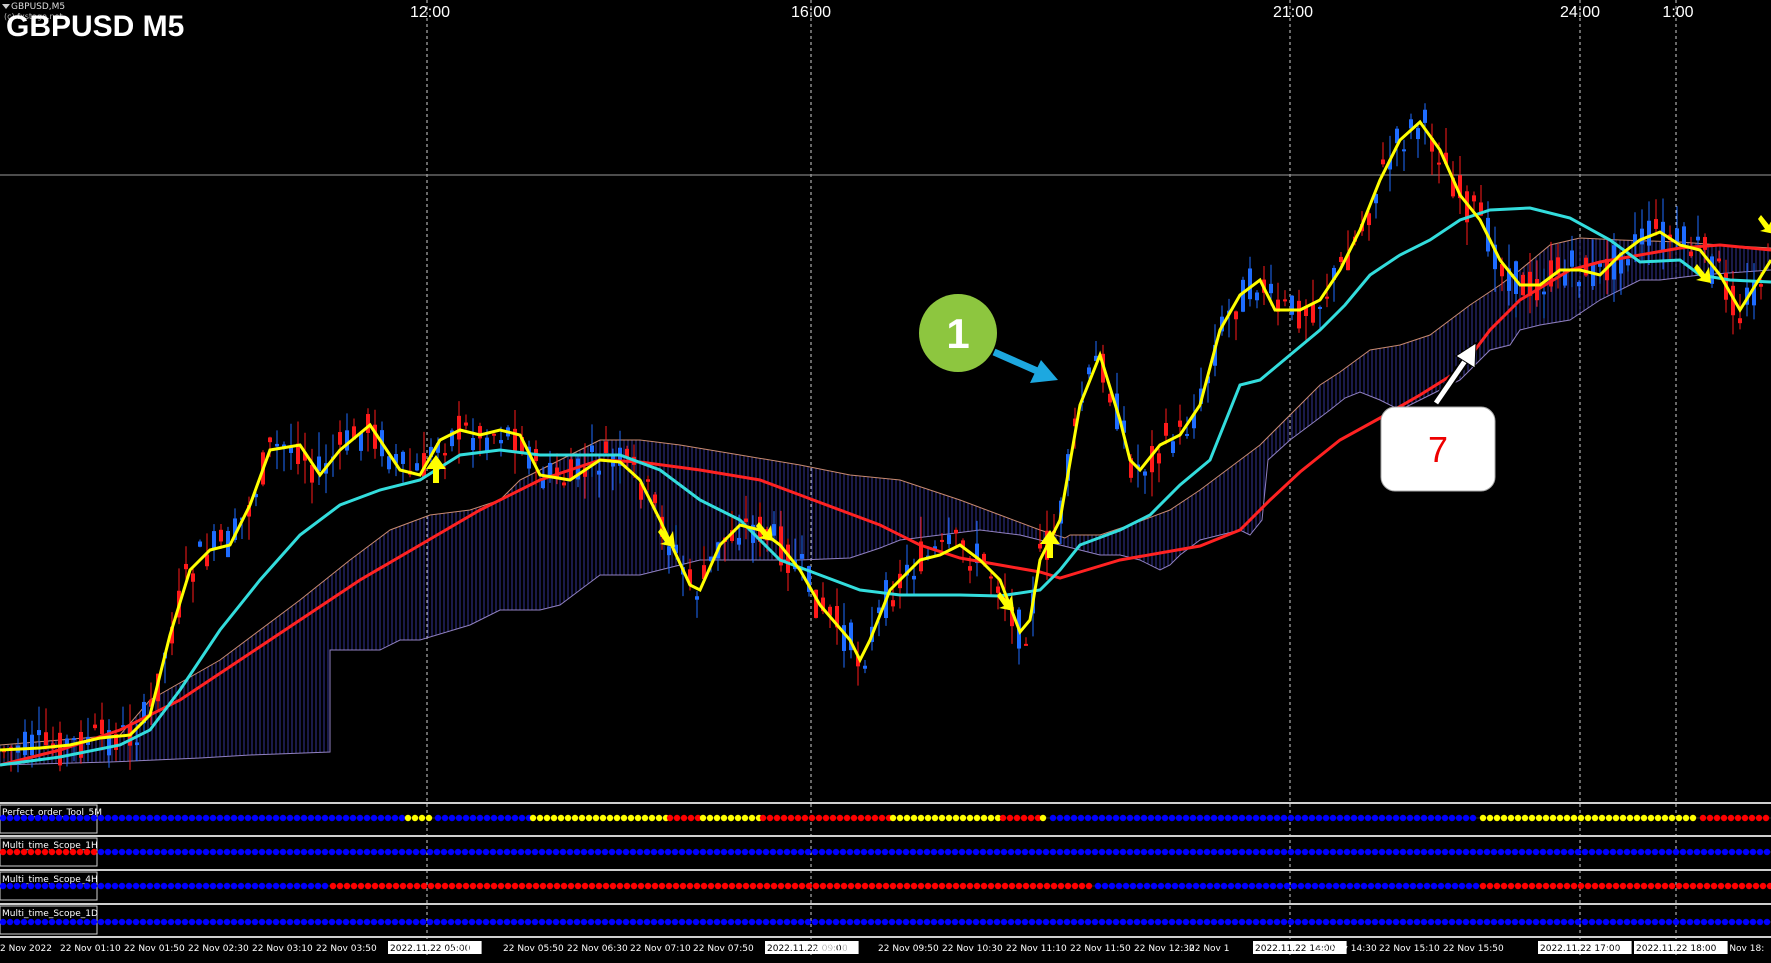 The image size is (1771, 963). Describe the element at coordinates (1764, 224) in the screenshot. I see `sell-arrow-icon` at that location.